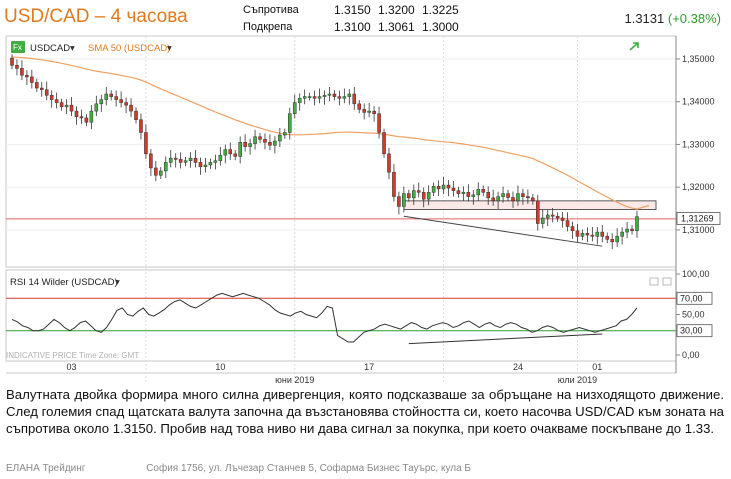 This screenshot has width=731, height=479. What do you see at coordinates (352, 10) in the screenshot?
I see `resistance-value-1: 1.3150` at bounding box center [352, 10].